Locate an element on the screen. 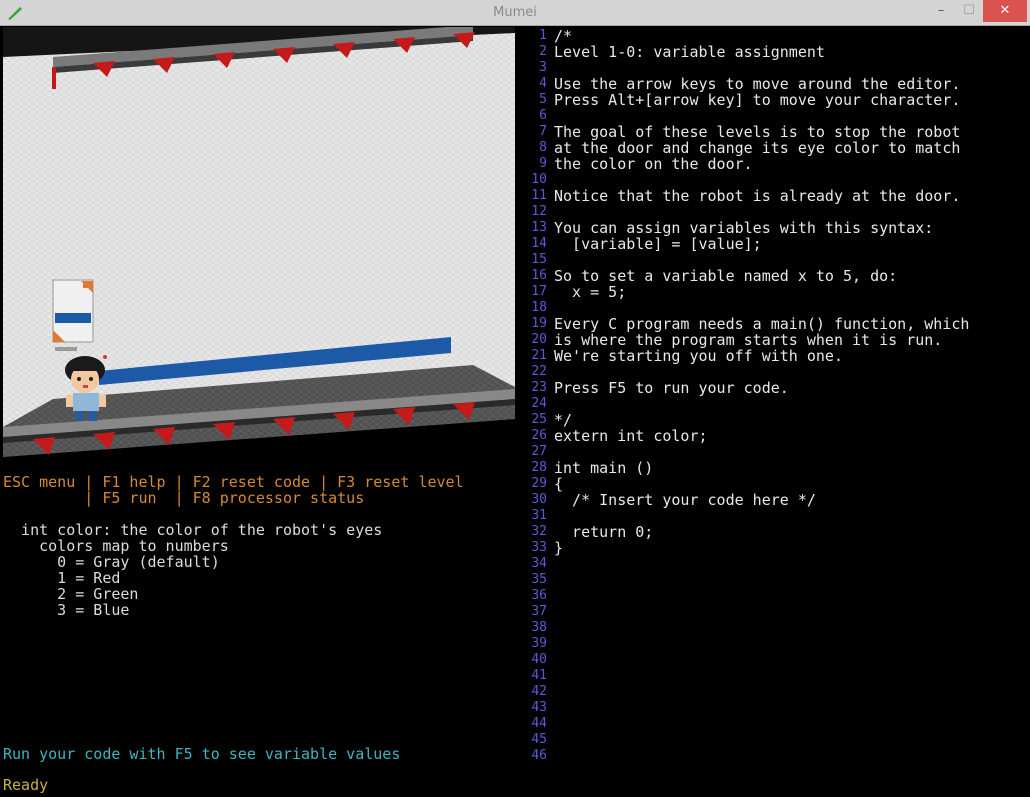  close-button: ✕ is located at coordinates (1005, 11).